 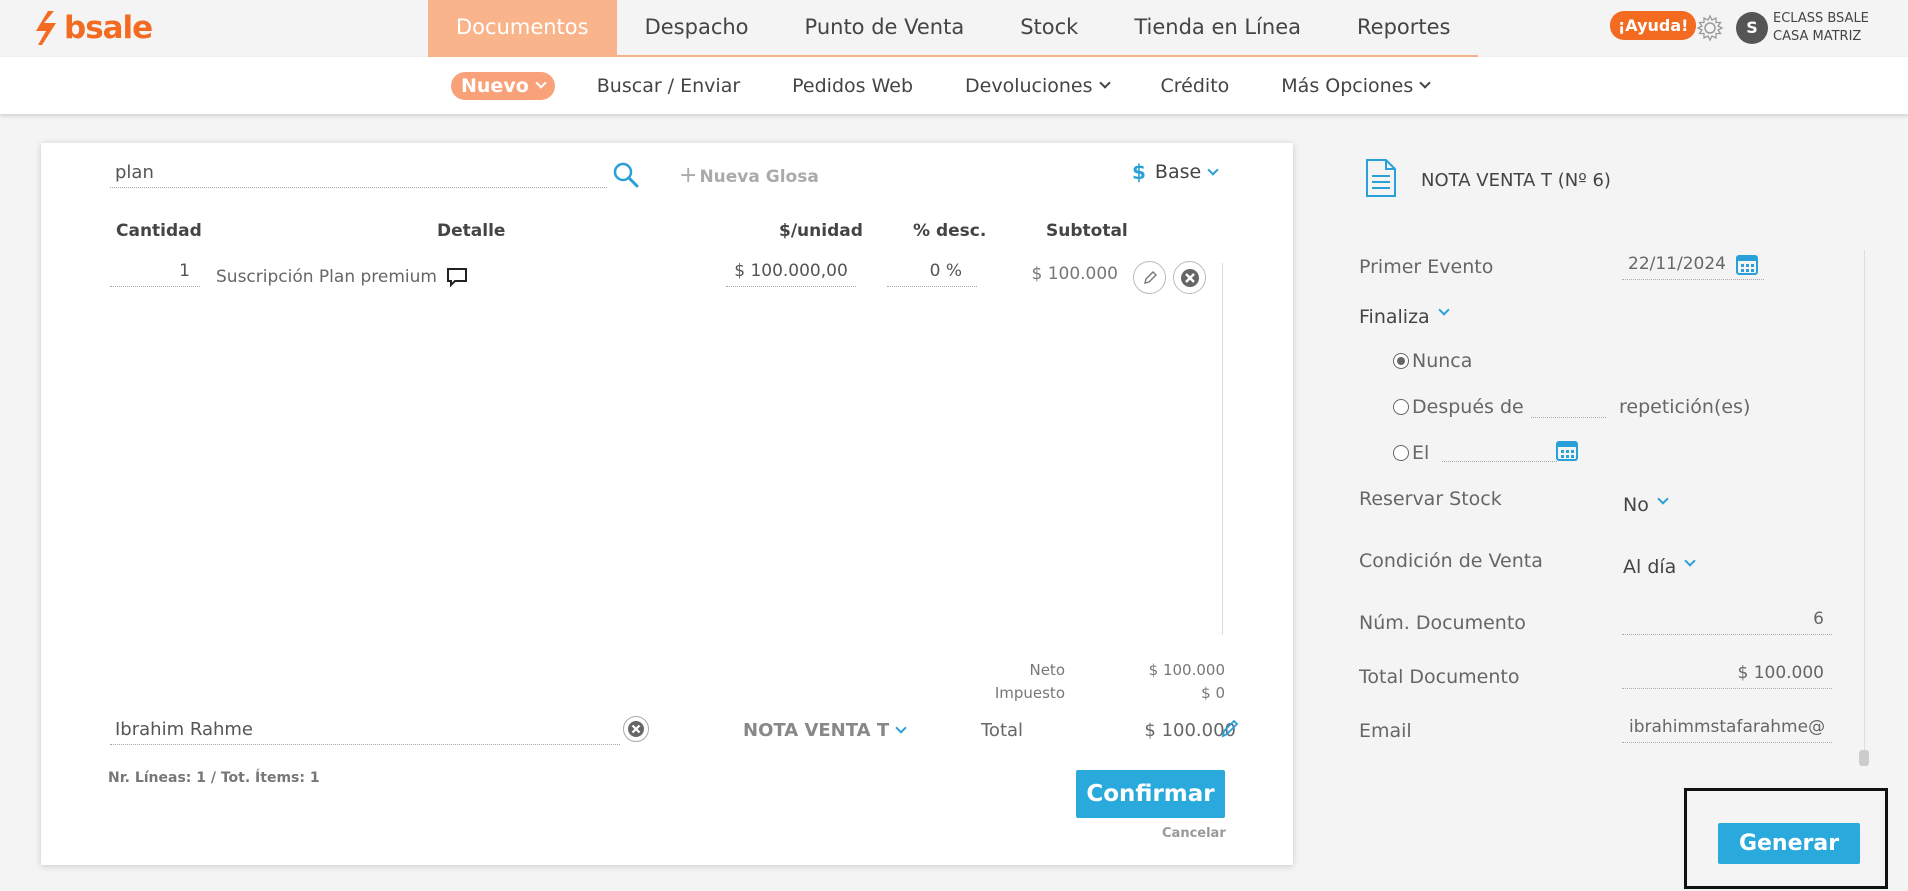 What do you see at coordinates (1821, 18) in the screenshot?
I see `company-name: ECLASS BSALE` at bounding box center [1821, 18].